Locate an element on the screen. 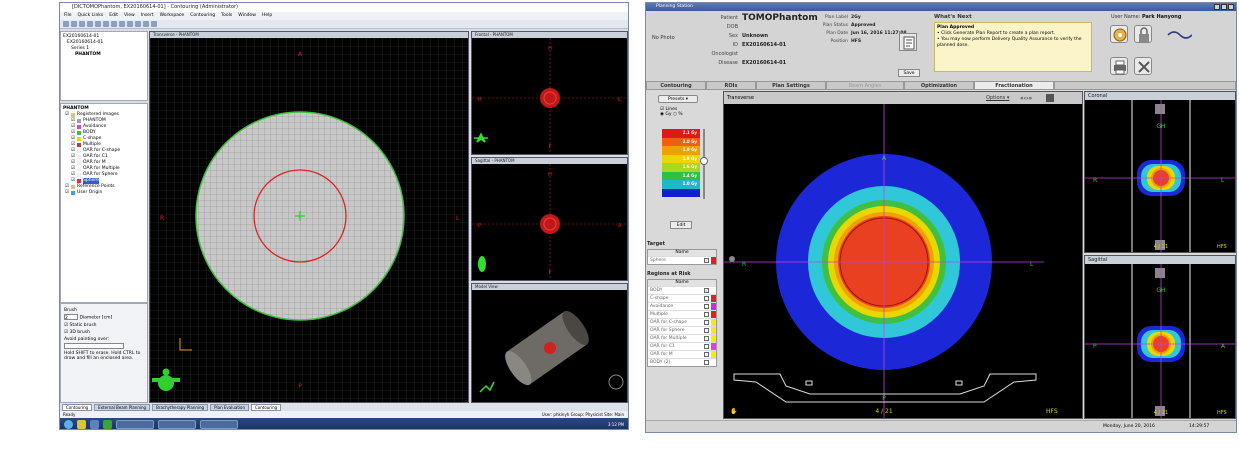  folder-icon is located at coordinates (81, 424).